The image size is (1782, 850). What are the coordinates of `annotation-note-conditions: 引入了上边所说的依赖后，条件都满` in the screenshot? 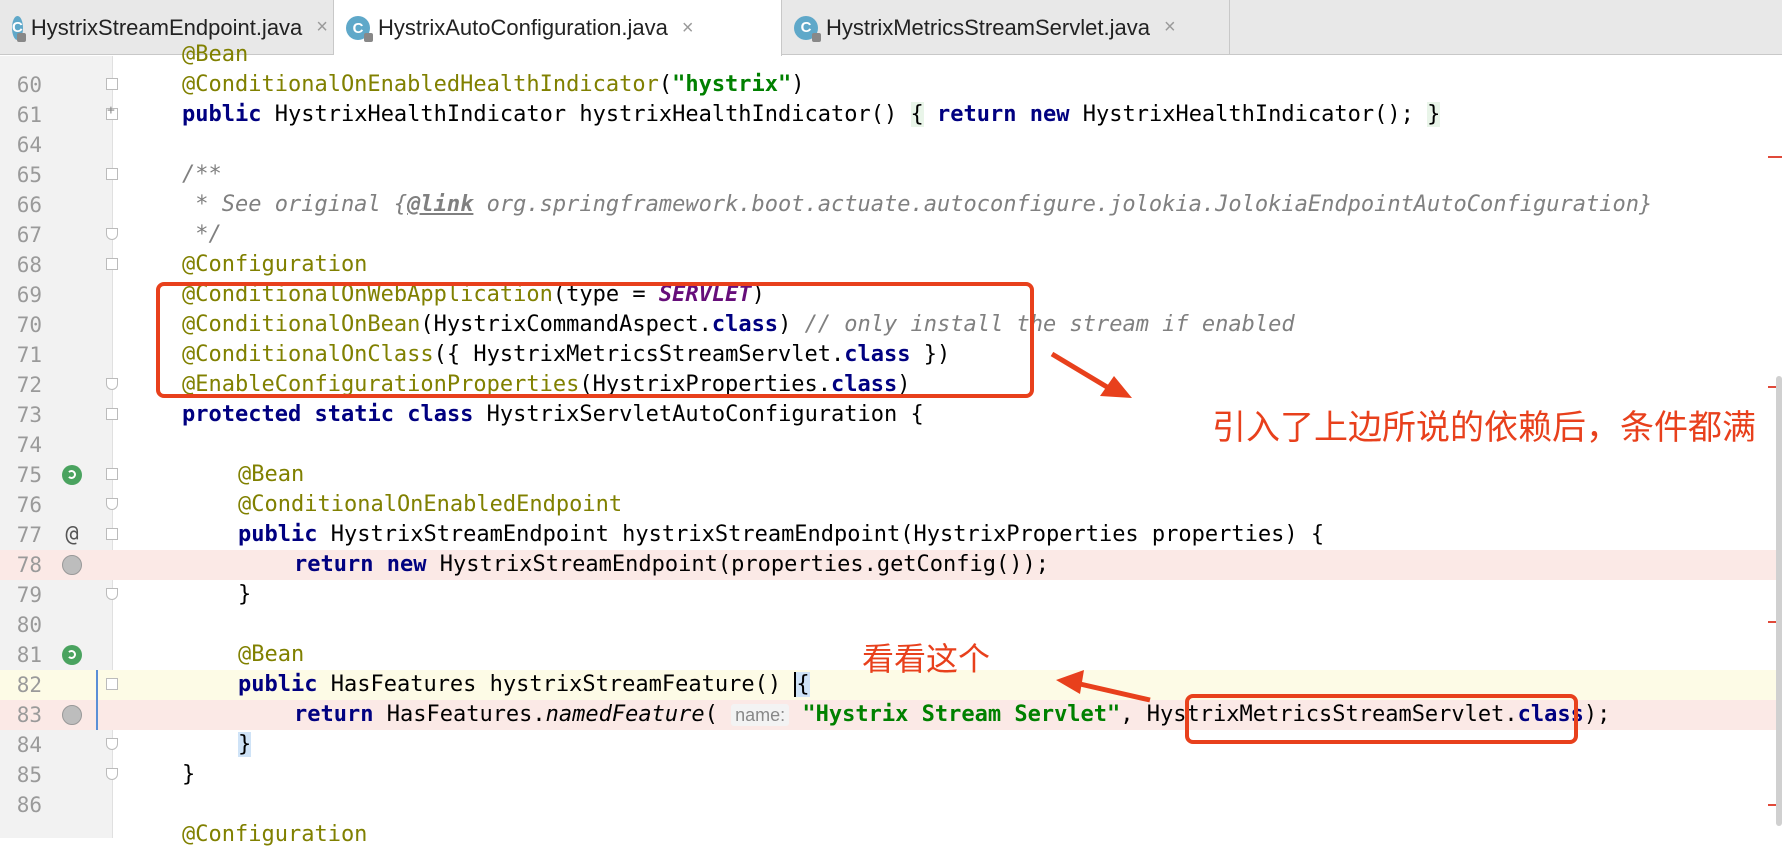 It's located at (1484, 428).